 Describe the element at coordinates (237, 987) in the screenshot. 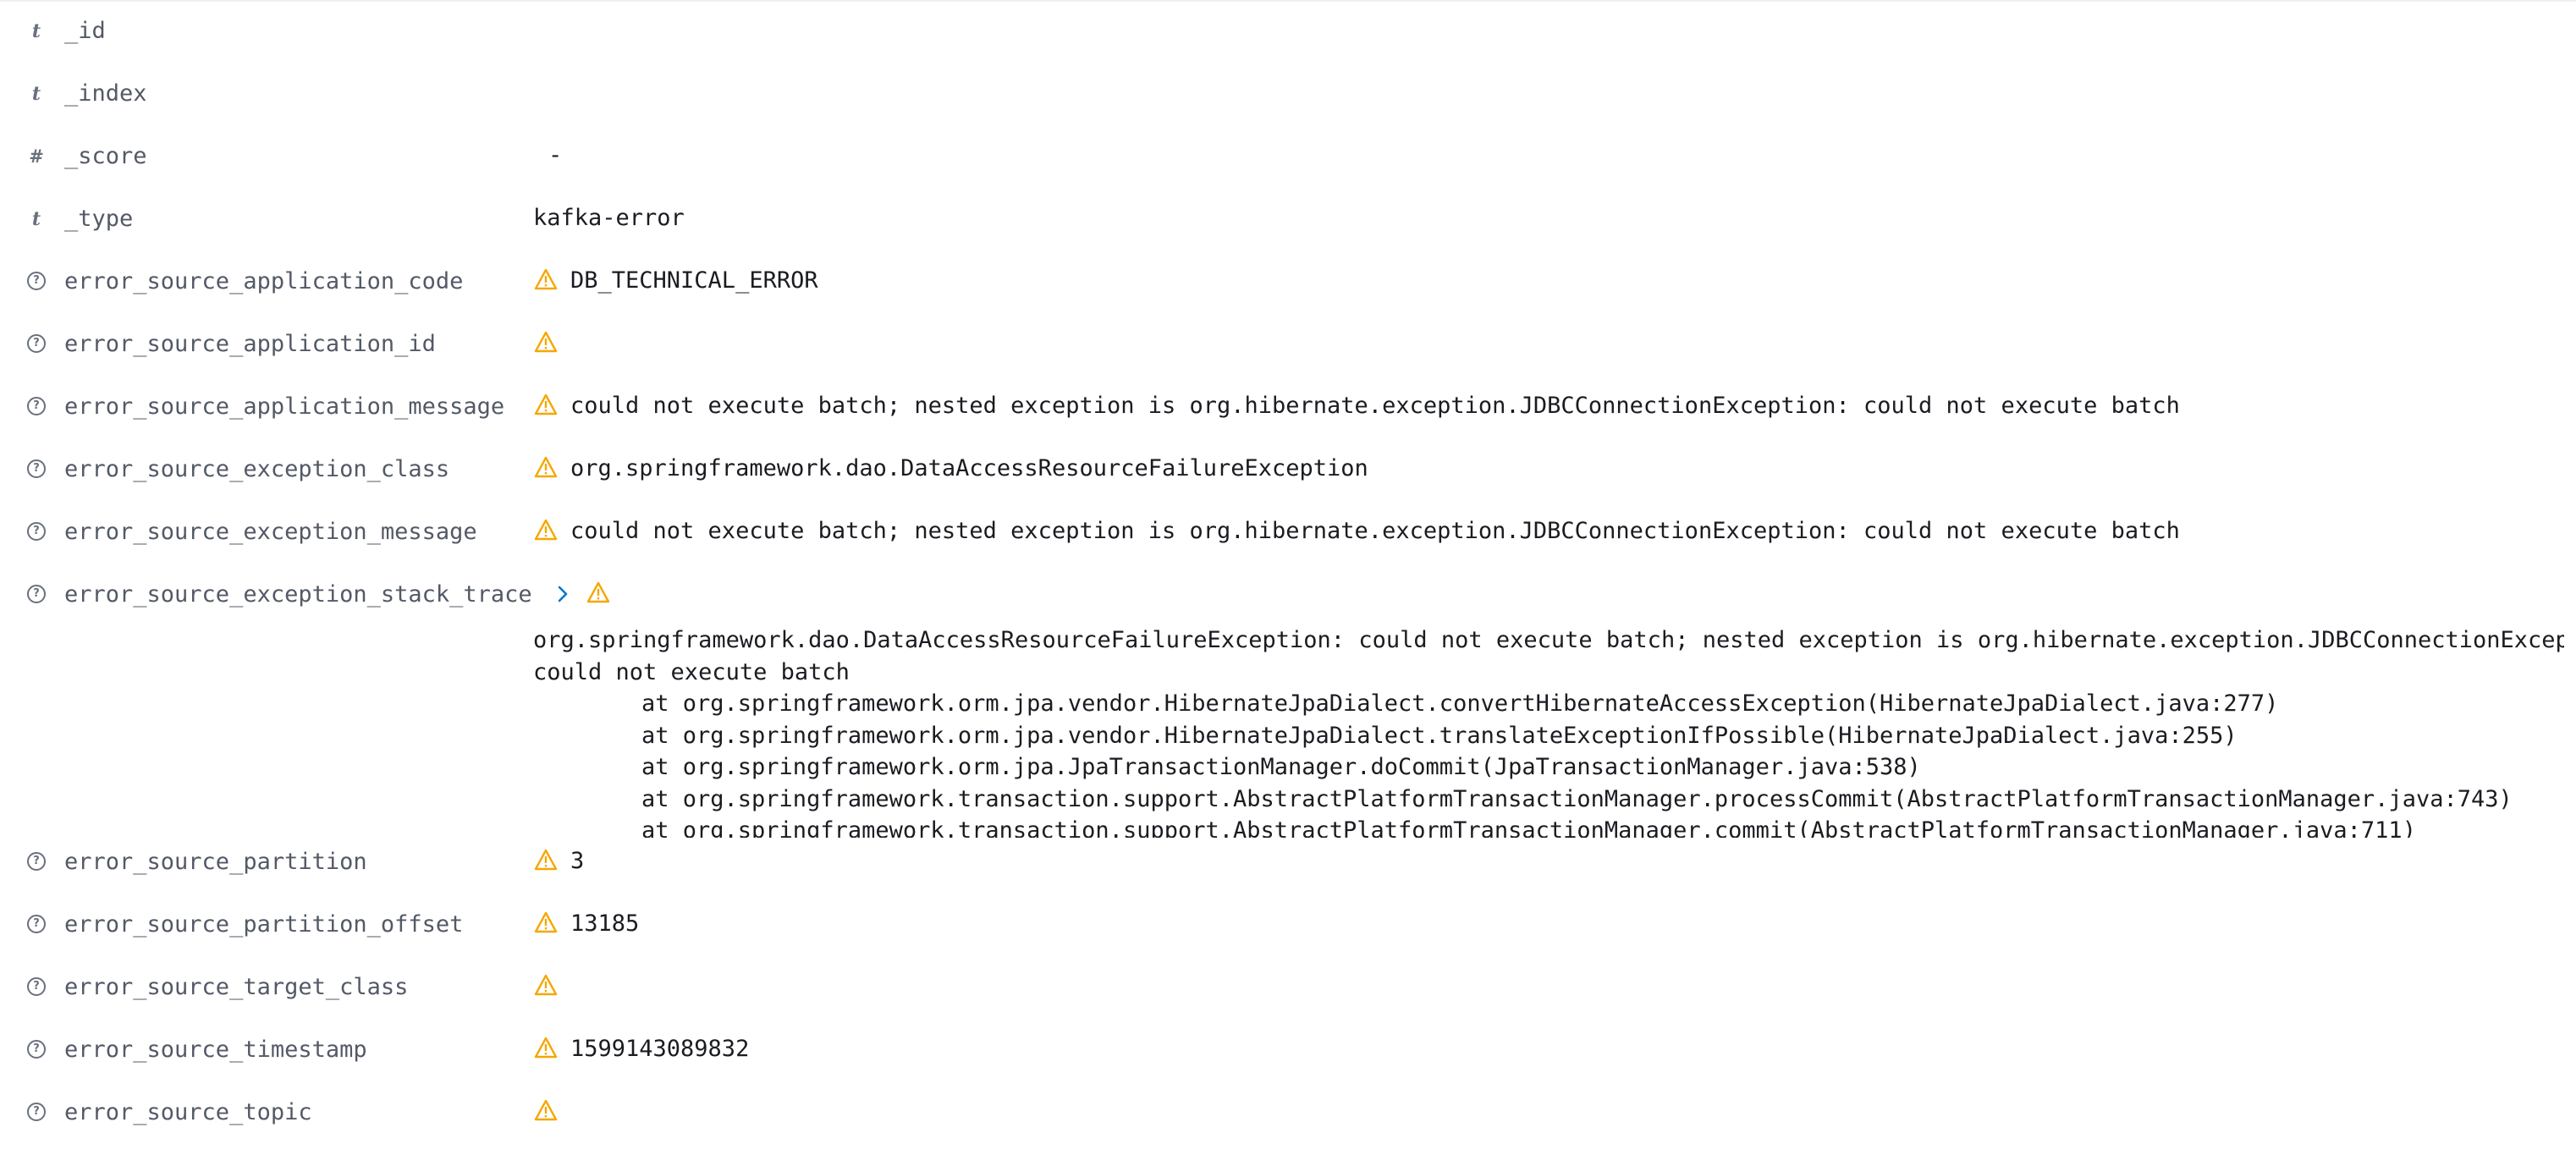

I see `field-name: error_source_target_class` at that location.